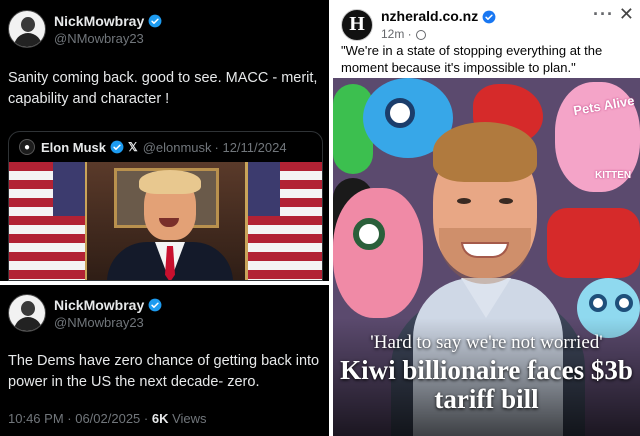 The height and width of the screenshot is (436, 640). Describe the element at coordinates (160, 418) in the screenshot. I see `tweet2-views-count: 6K` at that location.